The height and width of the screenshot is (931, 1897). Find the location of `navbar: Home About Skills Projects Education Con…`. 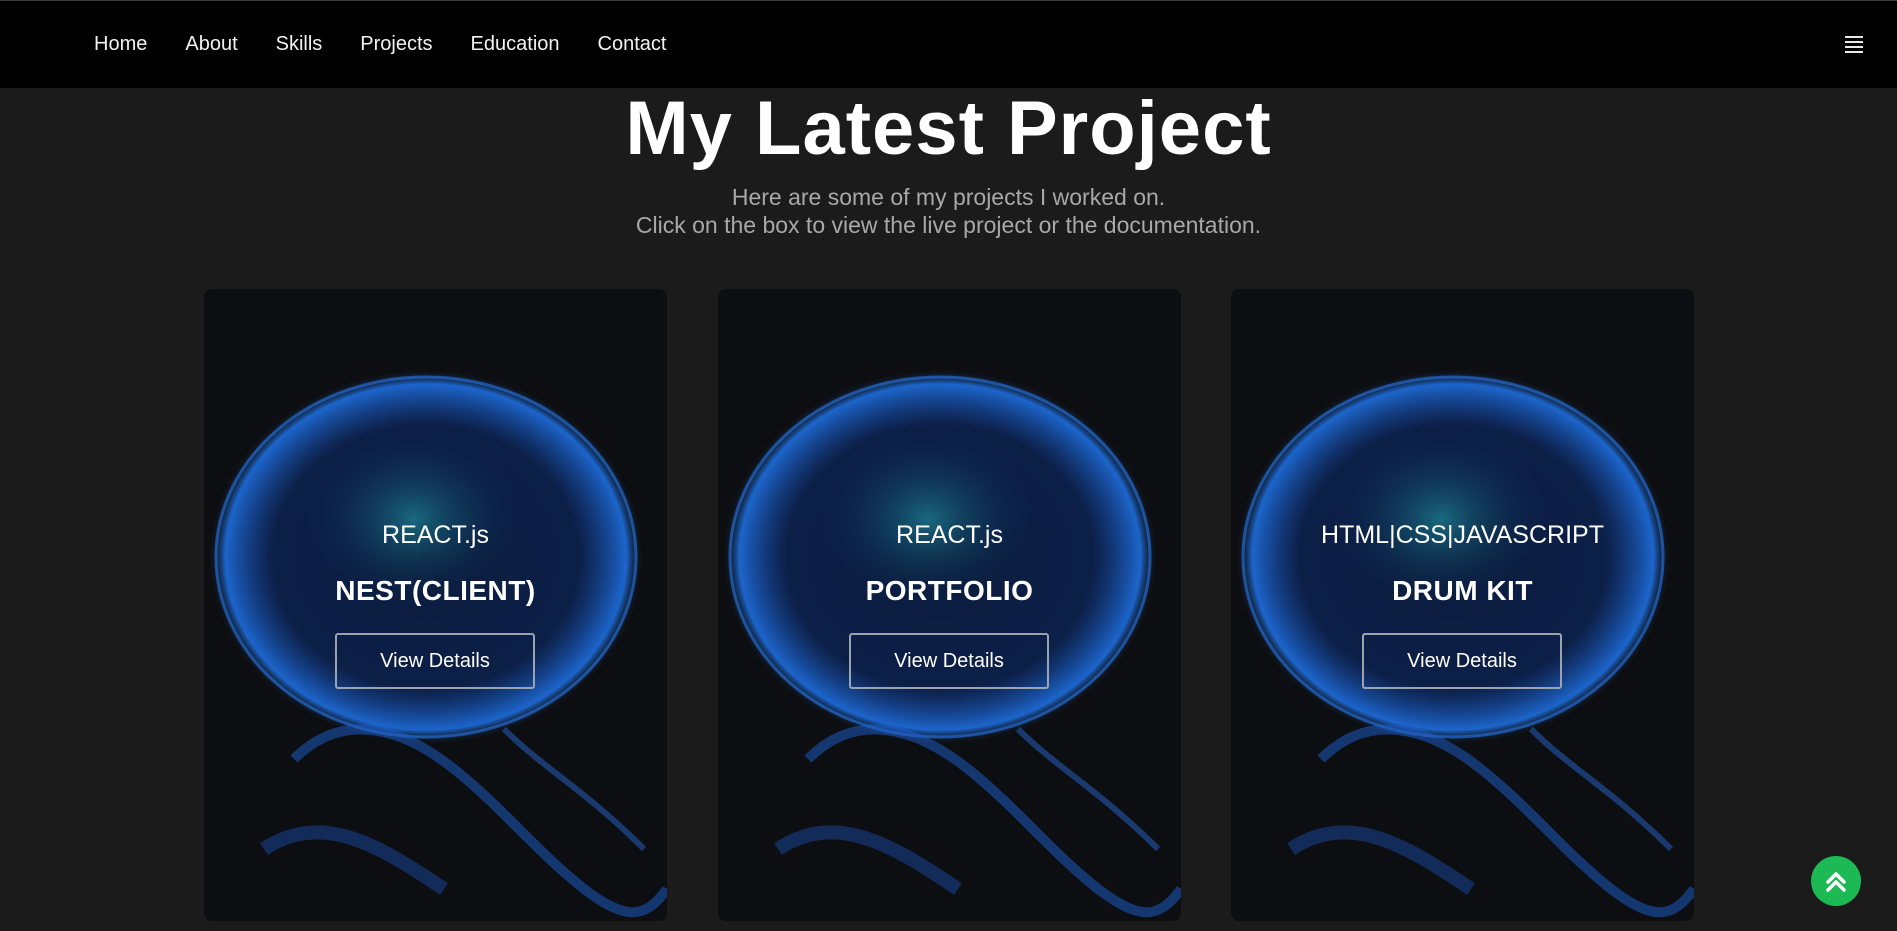

navbar: Home About Skills Projects Education Con… is located at coordinates (948, 44).